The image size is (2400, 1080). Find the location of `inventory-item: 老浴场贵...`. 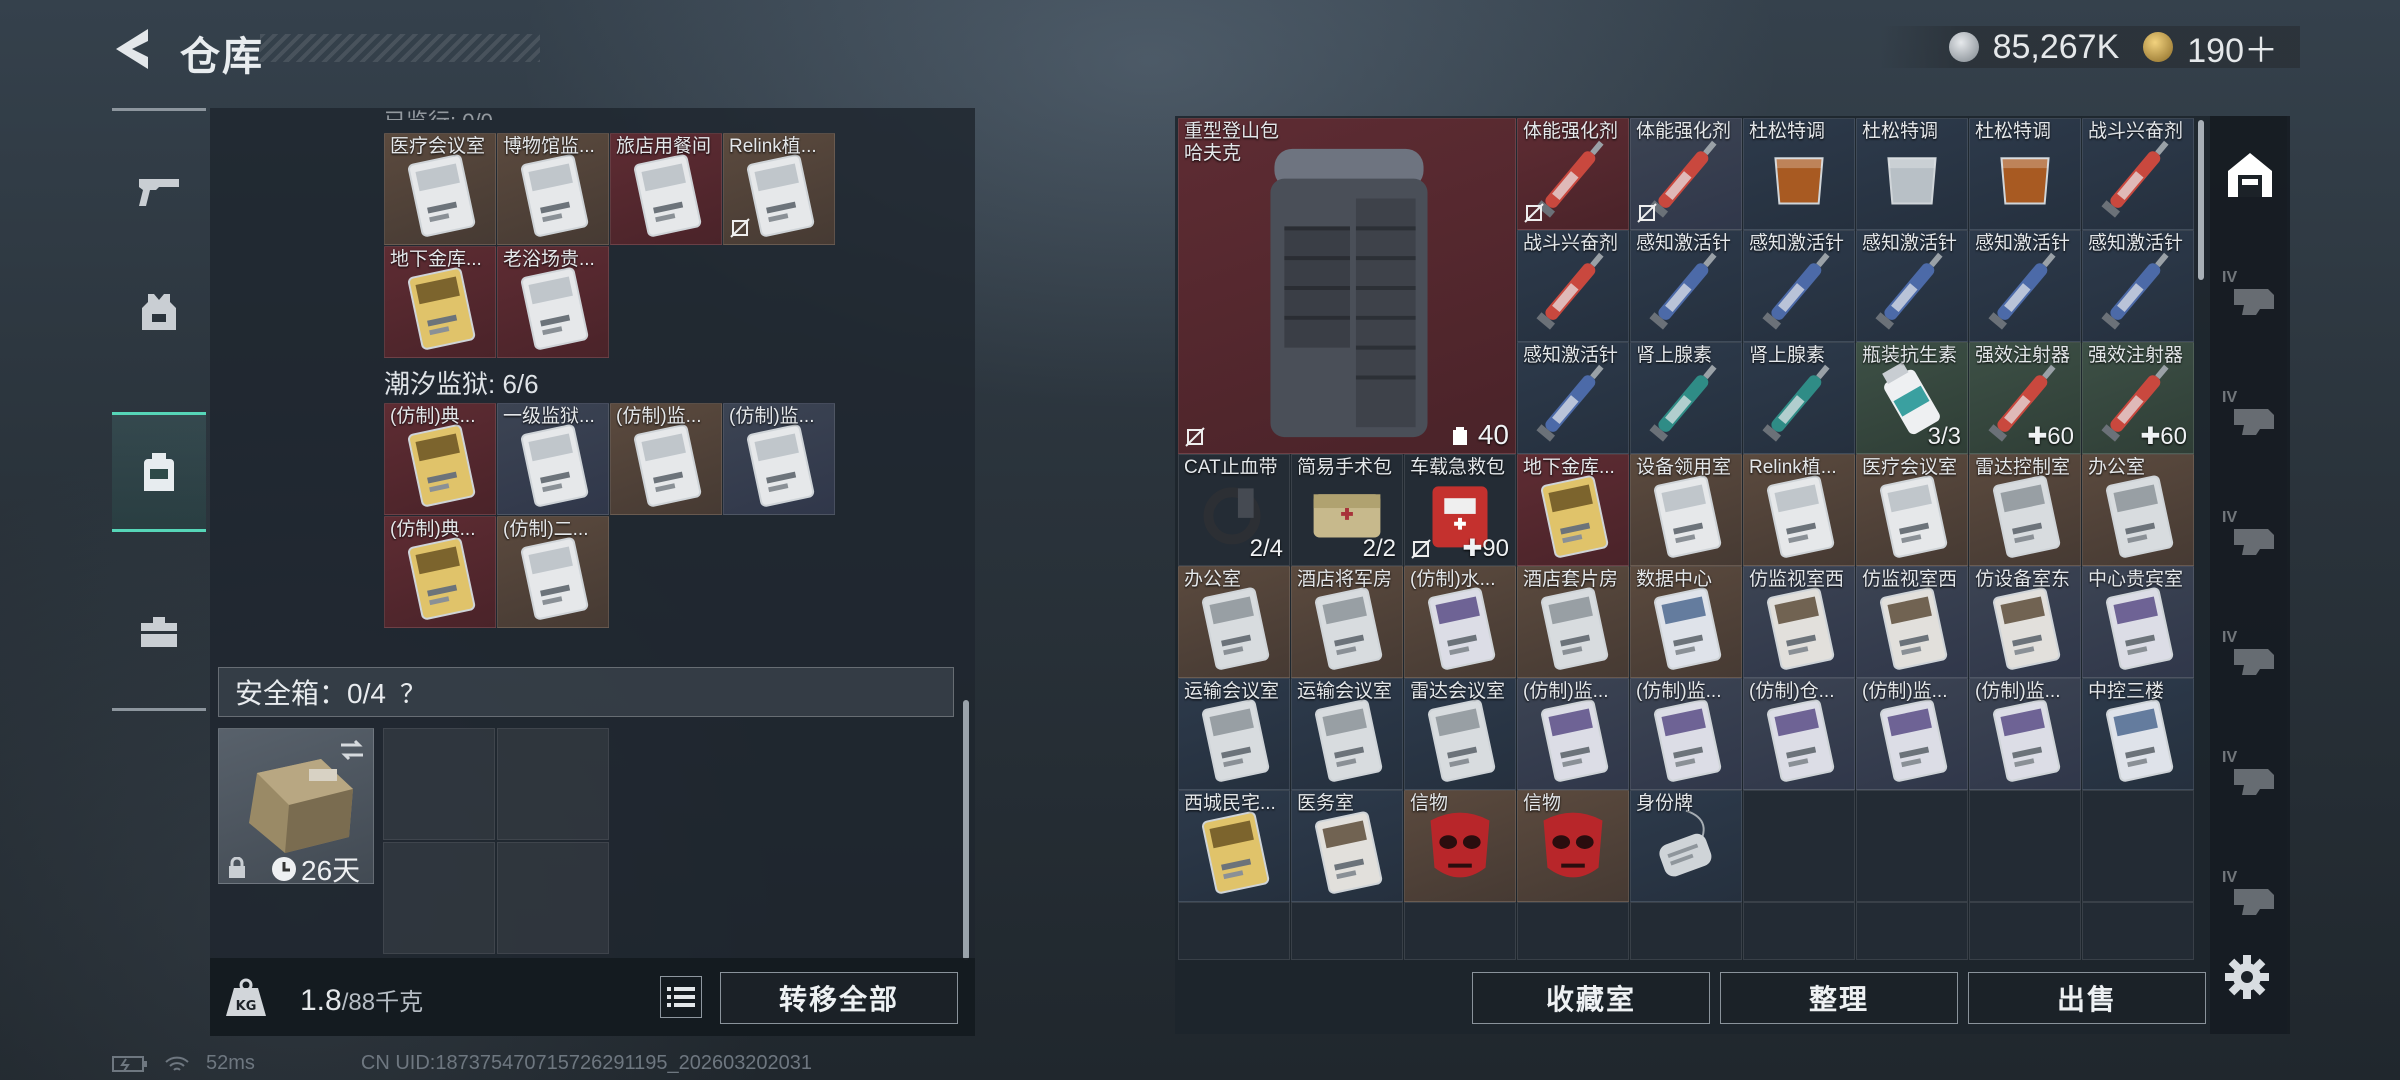

inventory-item: 老浴场贵... is located at coordinates (553, 302).